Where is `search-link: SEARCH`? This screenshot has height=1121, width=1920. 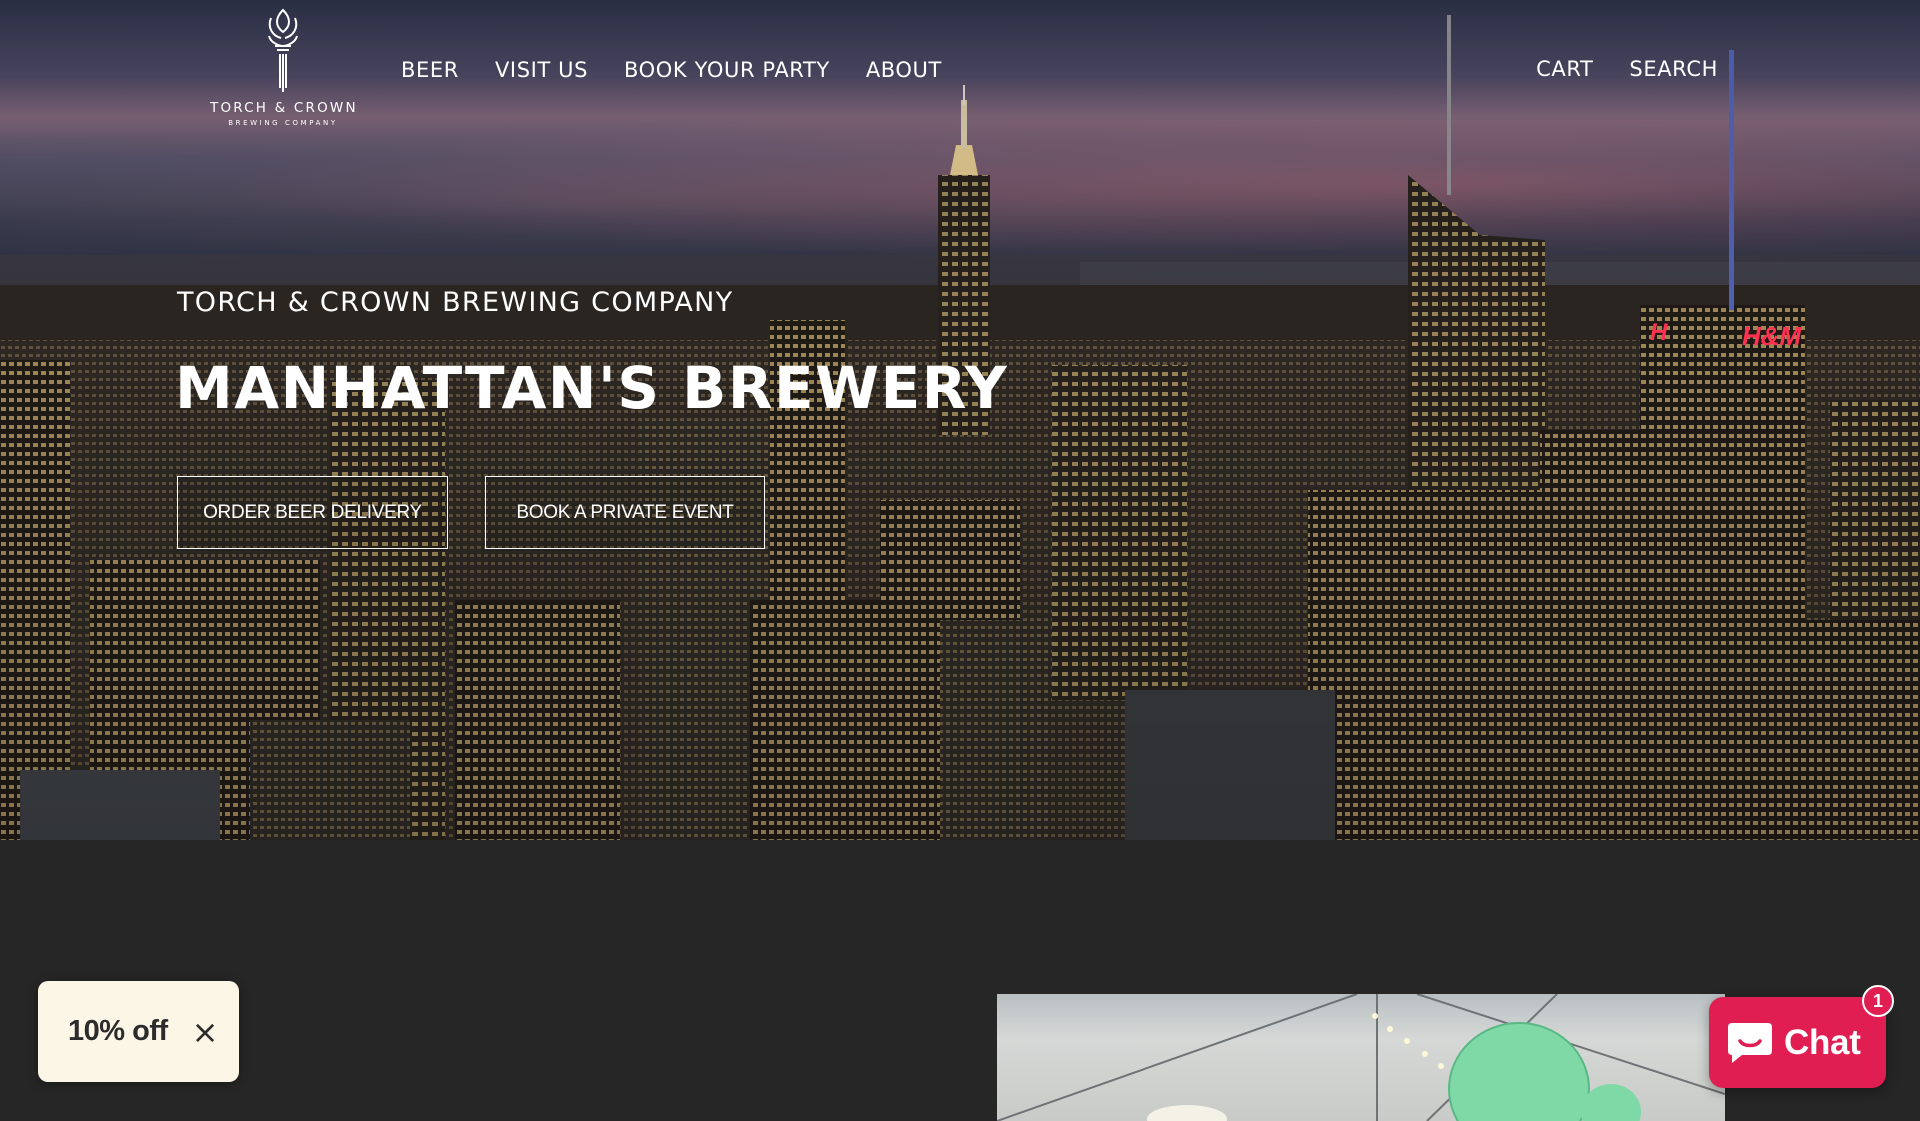
search-link: SEARCH is located at coordinates (1673, 69).